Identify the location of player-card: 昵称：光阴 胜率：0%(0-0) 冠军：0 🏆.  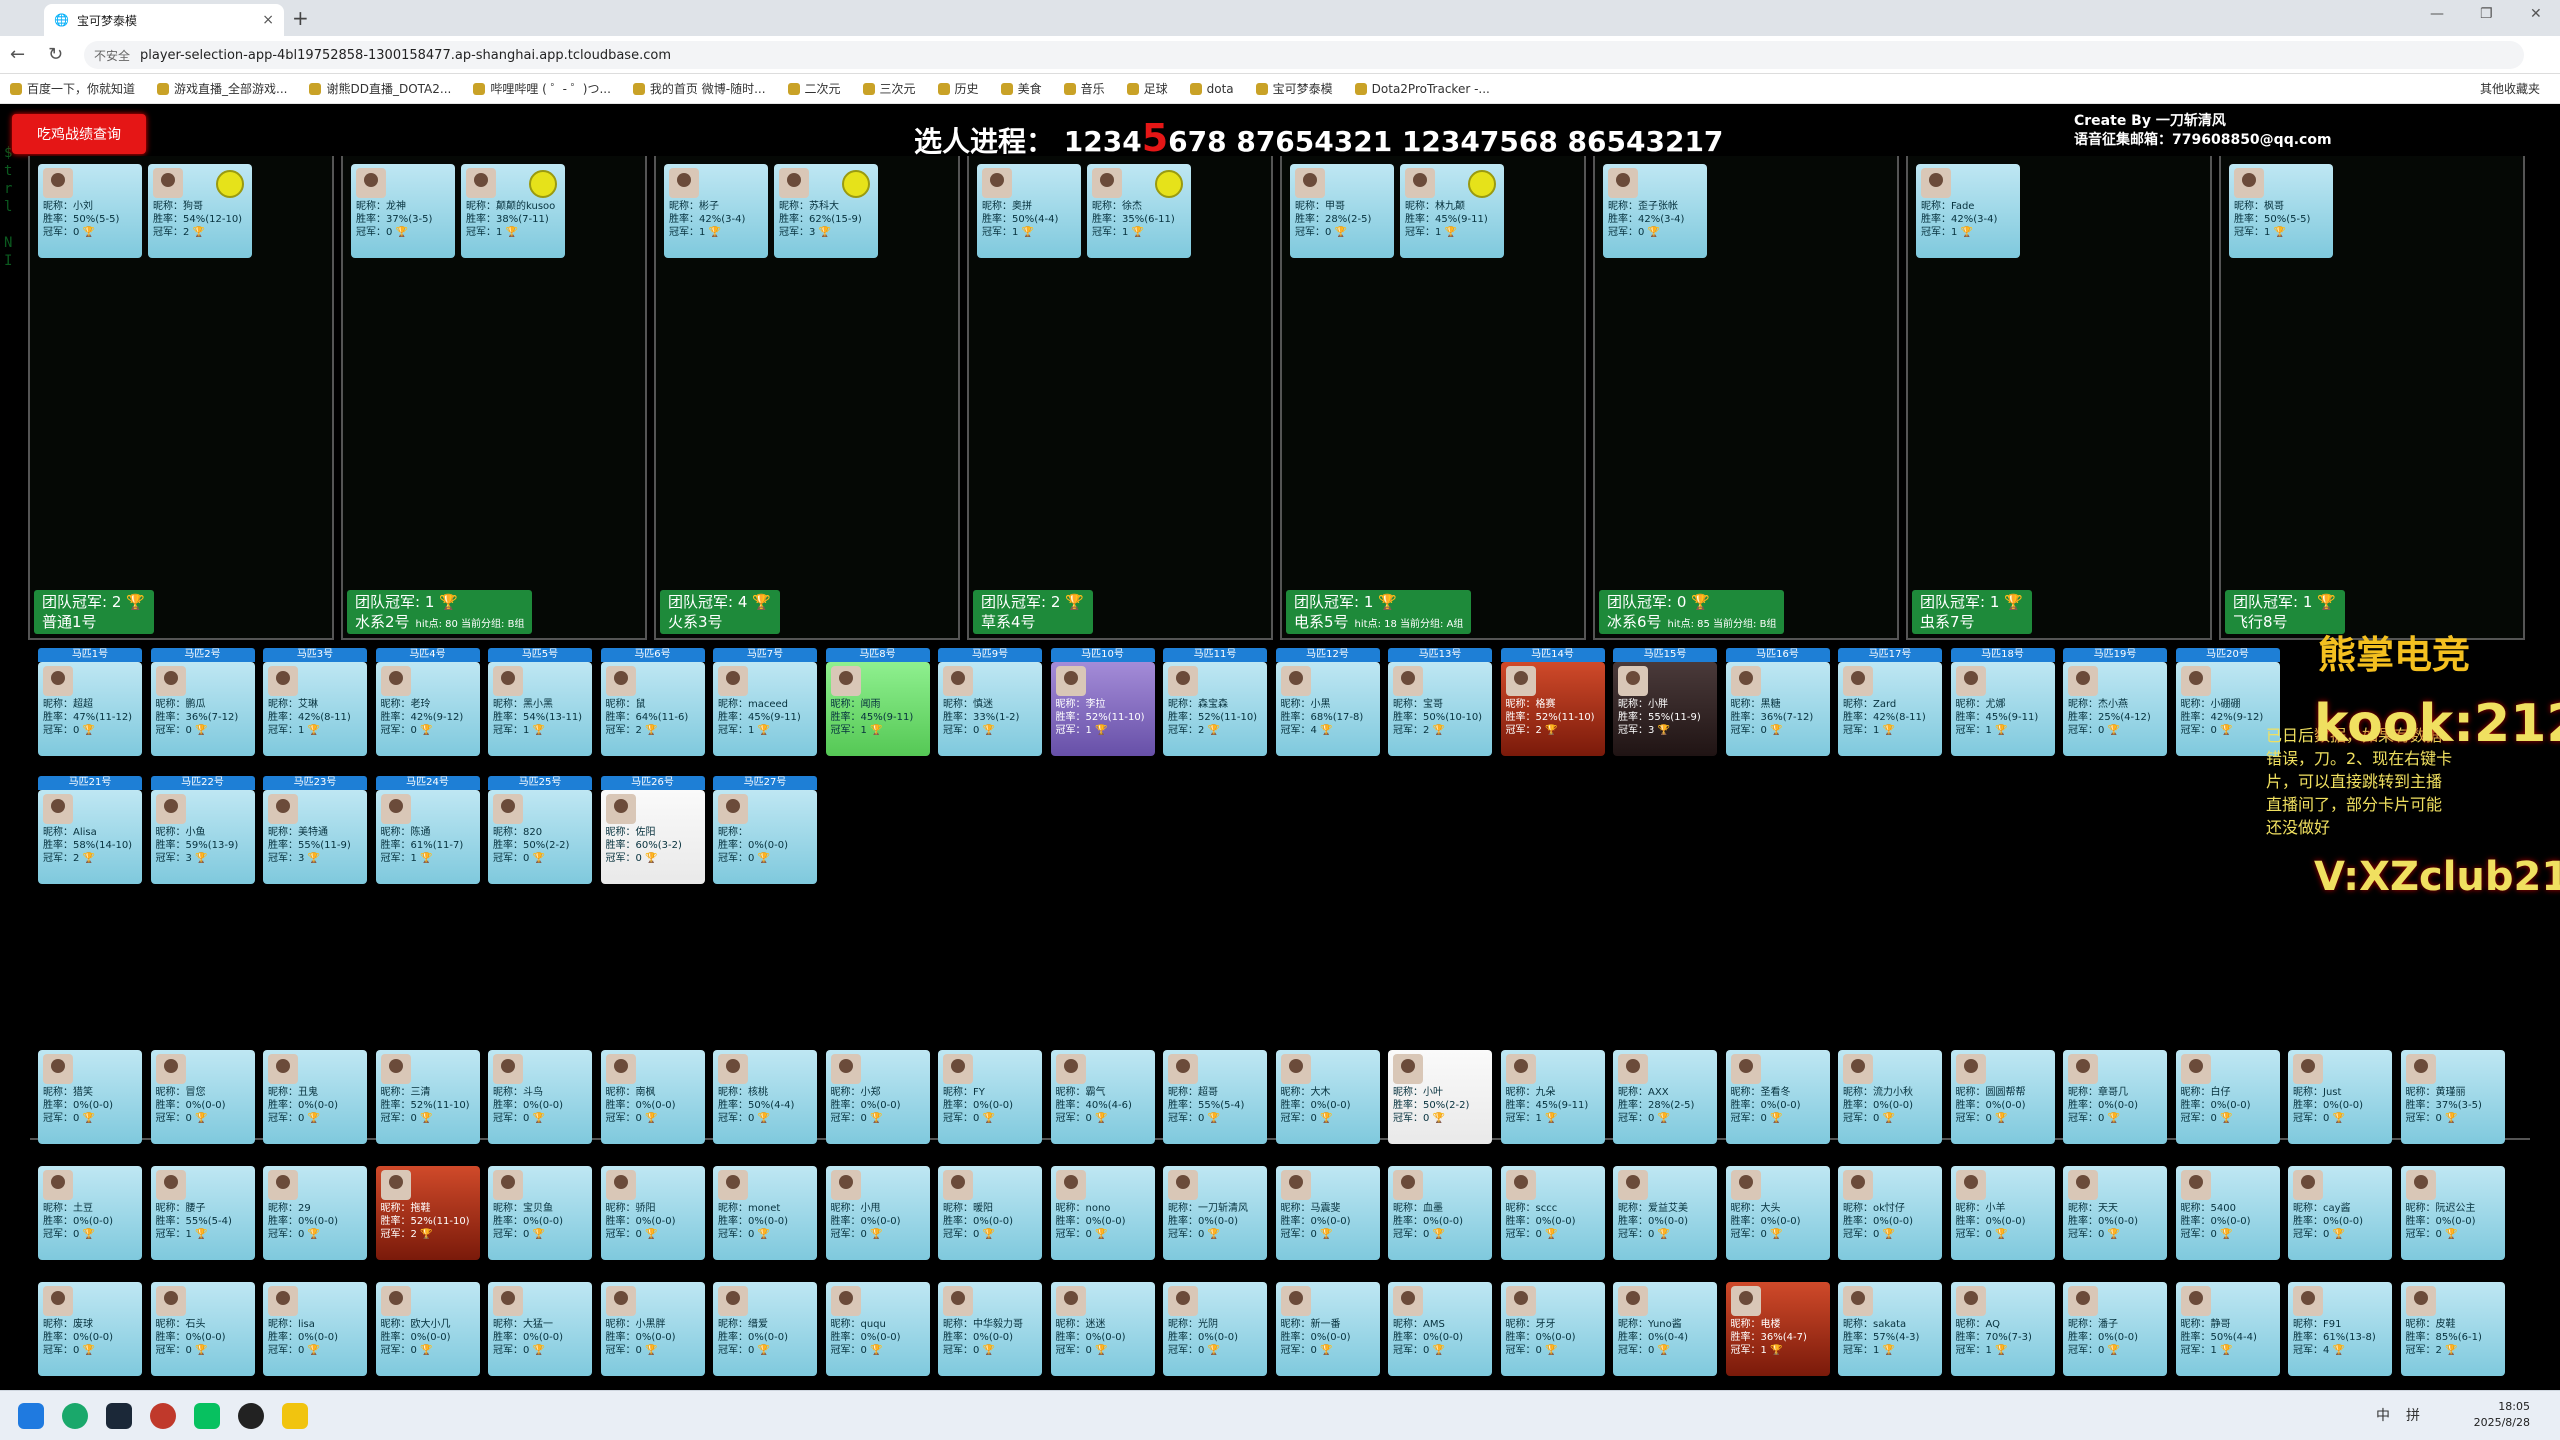
(1215, 1329).